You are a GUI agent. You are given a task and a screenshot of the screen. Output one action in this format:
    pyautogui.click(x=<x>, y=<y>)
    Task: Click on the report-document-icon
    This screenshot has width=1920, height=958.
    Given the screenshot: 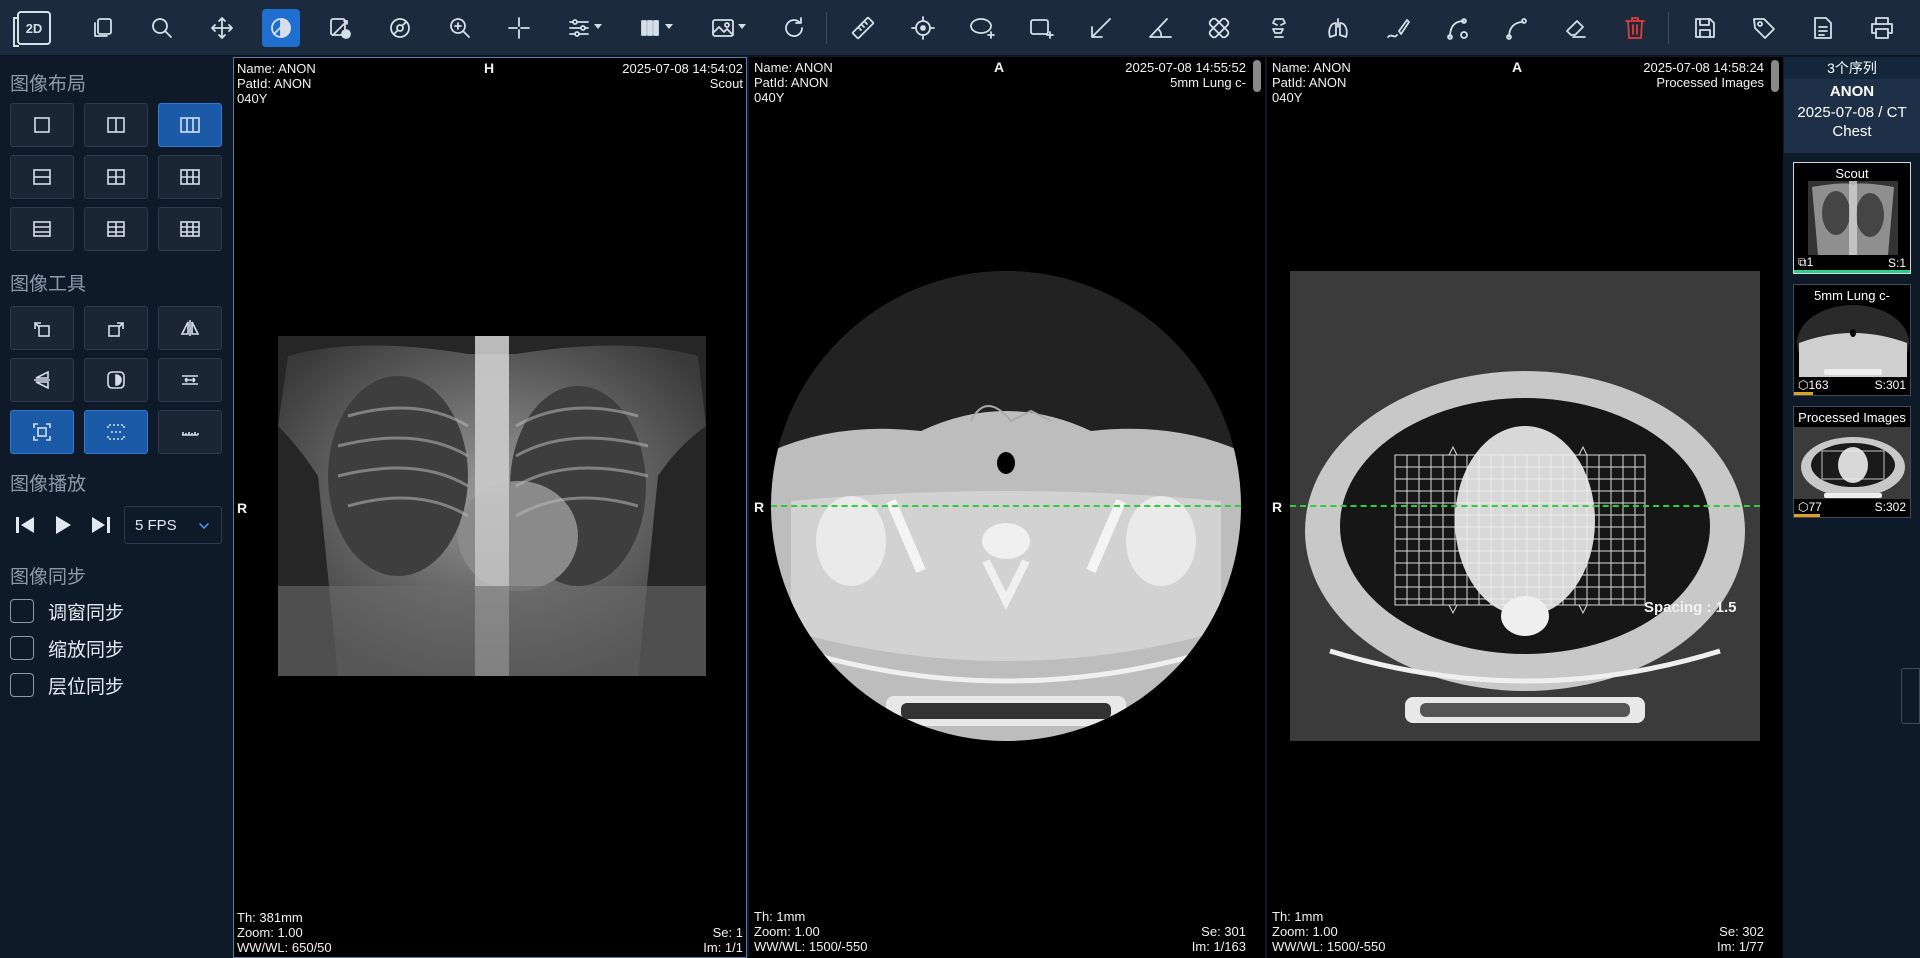 What is the action you would take?
    pyautogui.click(x=1823, y=28)
    